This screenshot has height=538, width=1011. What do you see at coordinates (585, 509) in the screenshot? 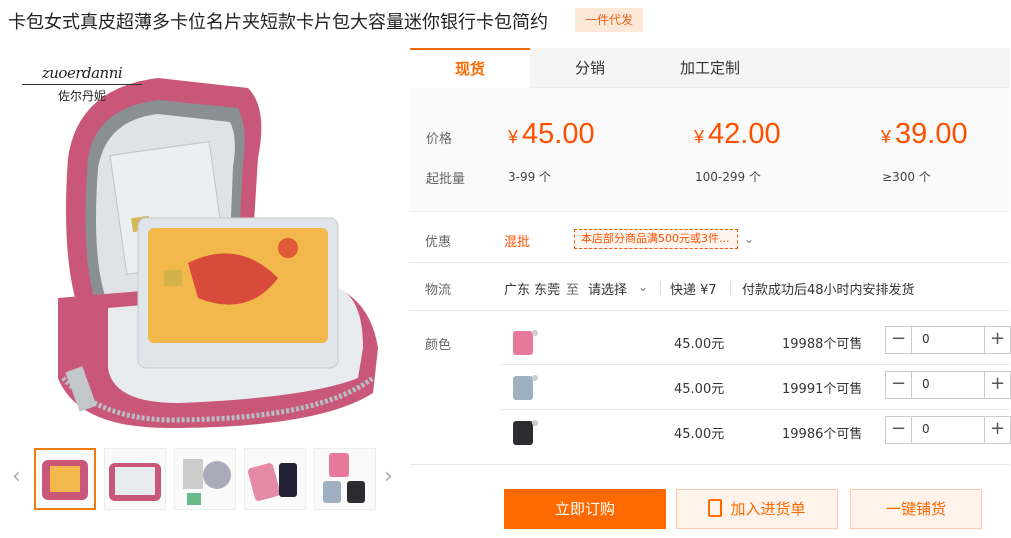
I see `buy-now-button: 立即订购` at bounding box center [585, 509].